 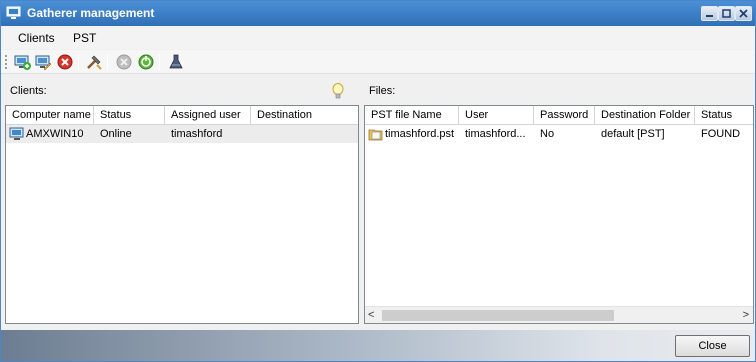 I want to click on cell-computer-name: AMXWIN10, so click(x=50, y=134).